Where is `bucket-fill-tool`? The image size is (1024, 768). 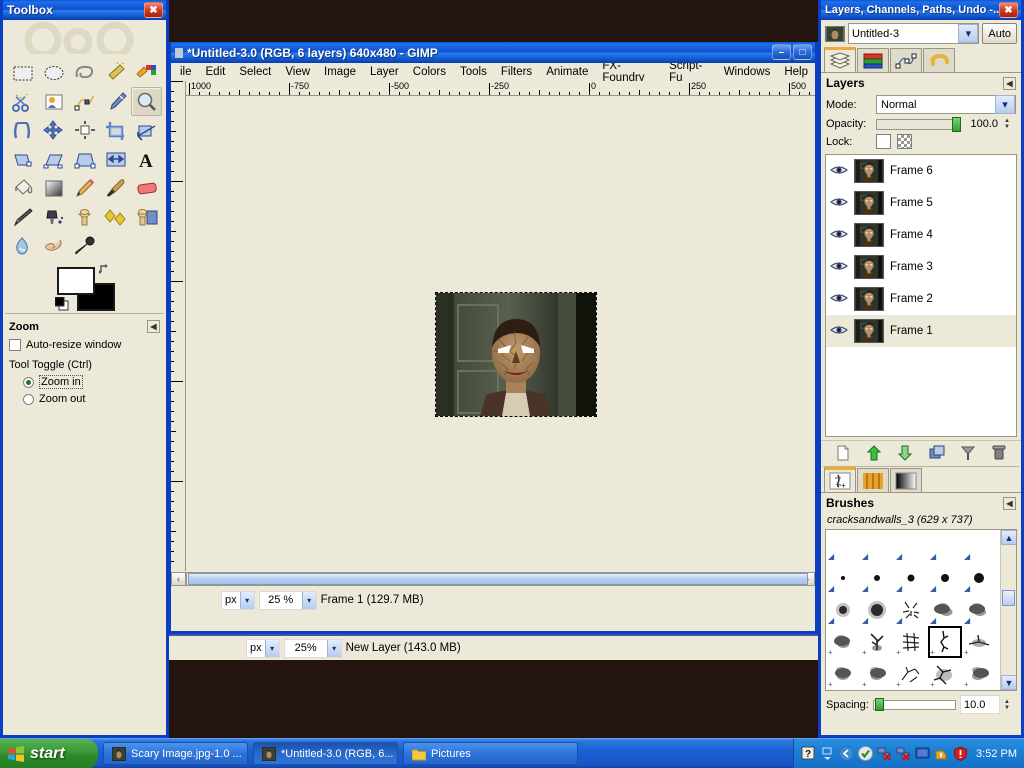 bucket-fill-tool is located at coordinates (22, 188).